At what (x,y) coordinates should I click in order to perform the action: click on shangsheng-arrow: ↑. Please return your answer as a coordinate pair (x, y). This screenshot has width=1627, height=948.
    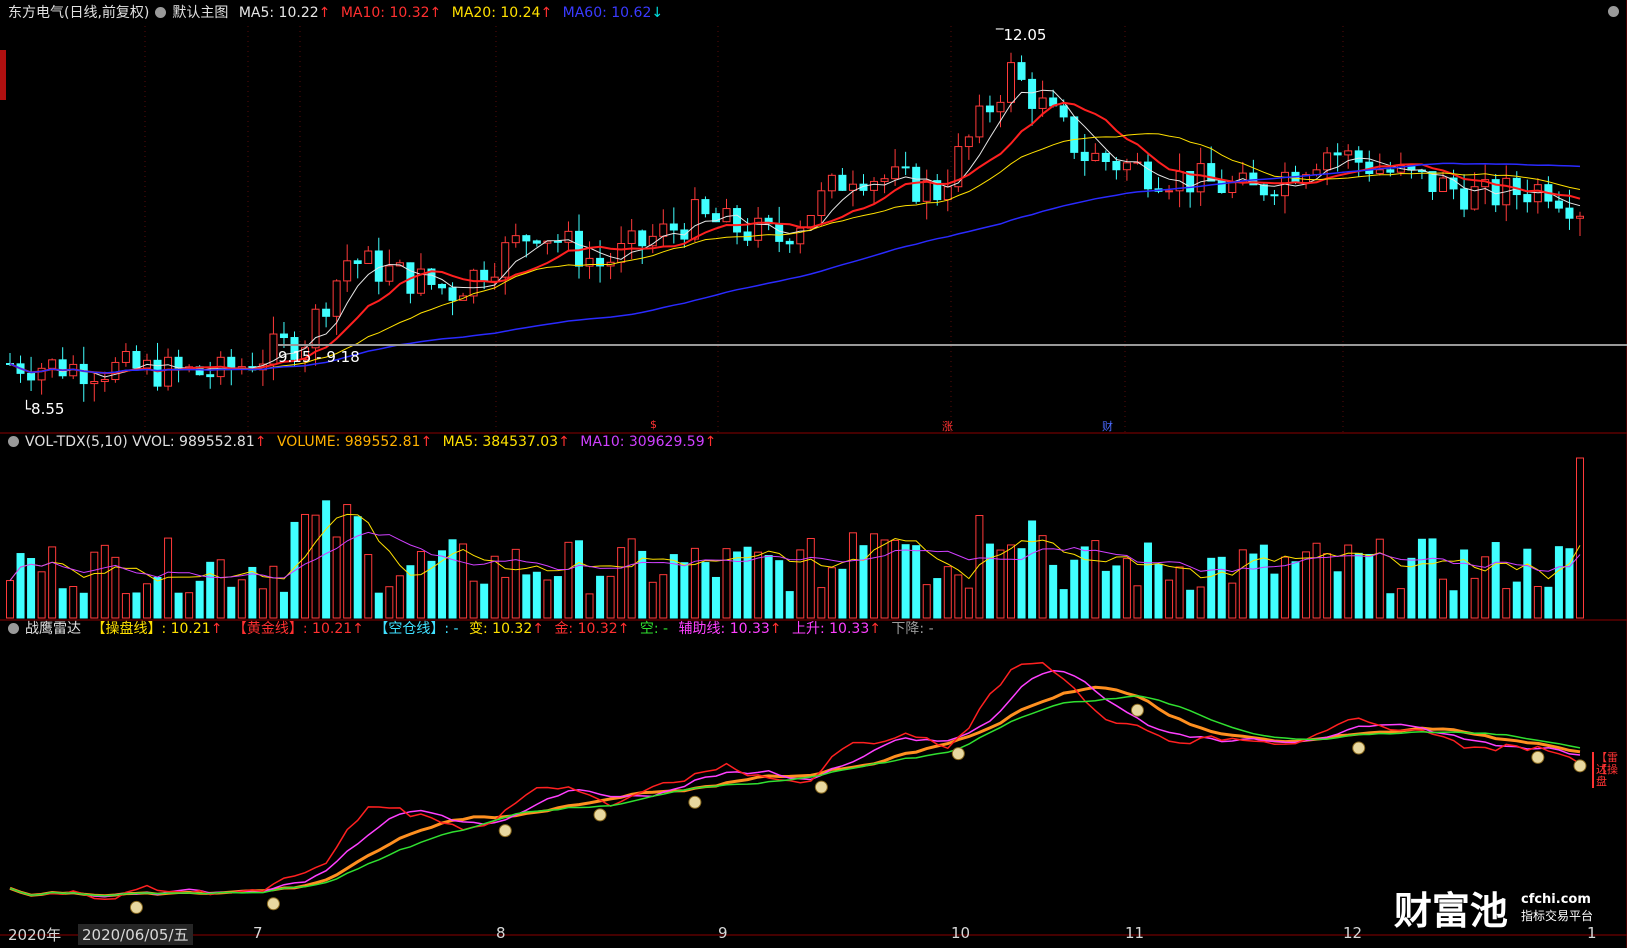
    Looking at the image, I should click on (875, 629).